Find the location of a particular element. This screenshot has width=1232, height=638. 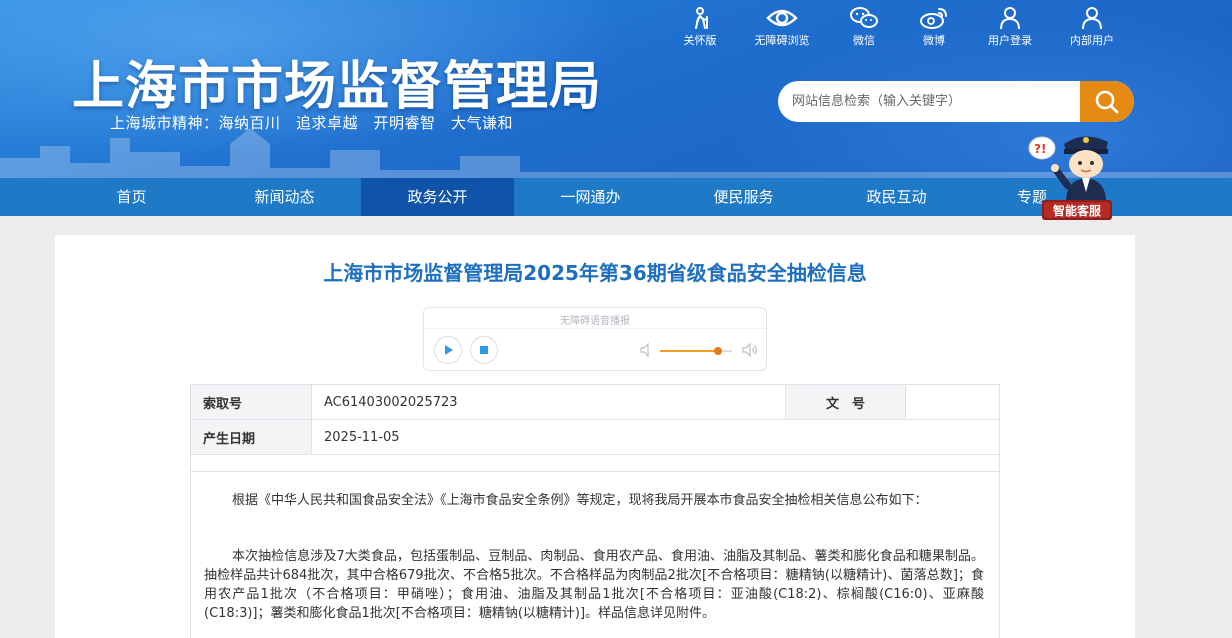

date-value: 2025-11-05 is located at coordinates (655, 437).